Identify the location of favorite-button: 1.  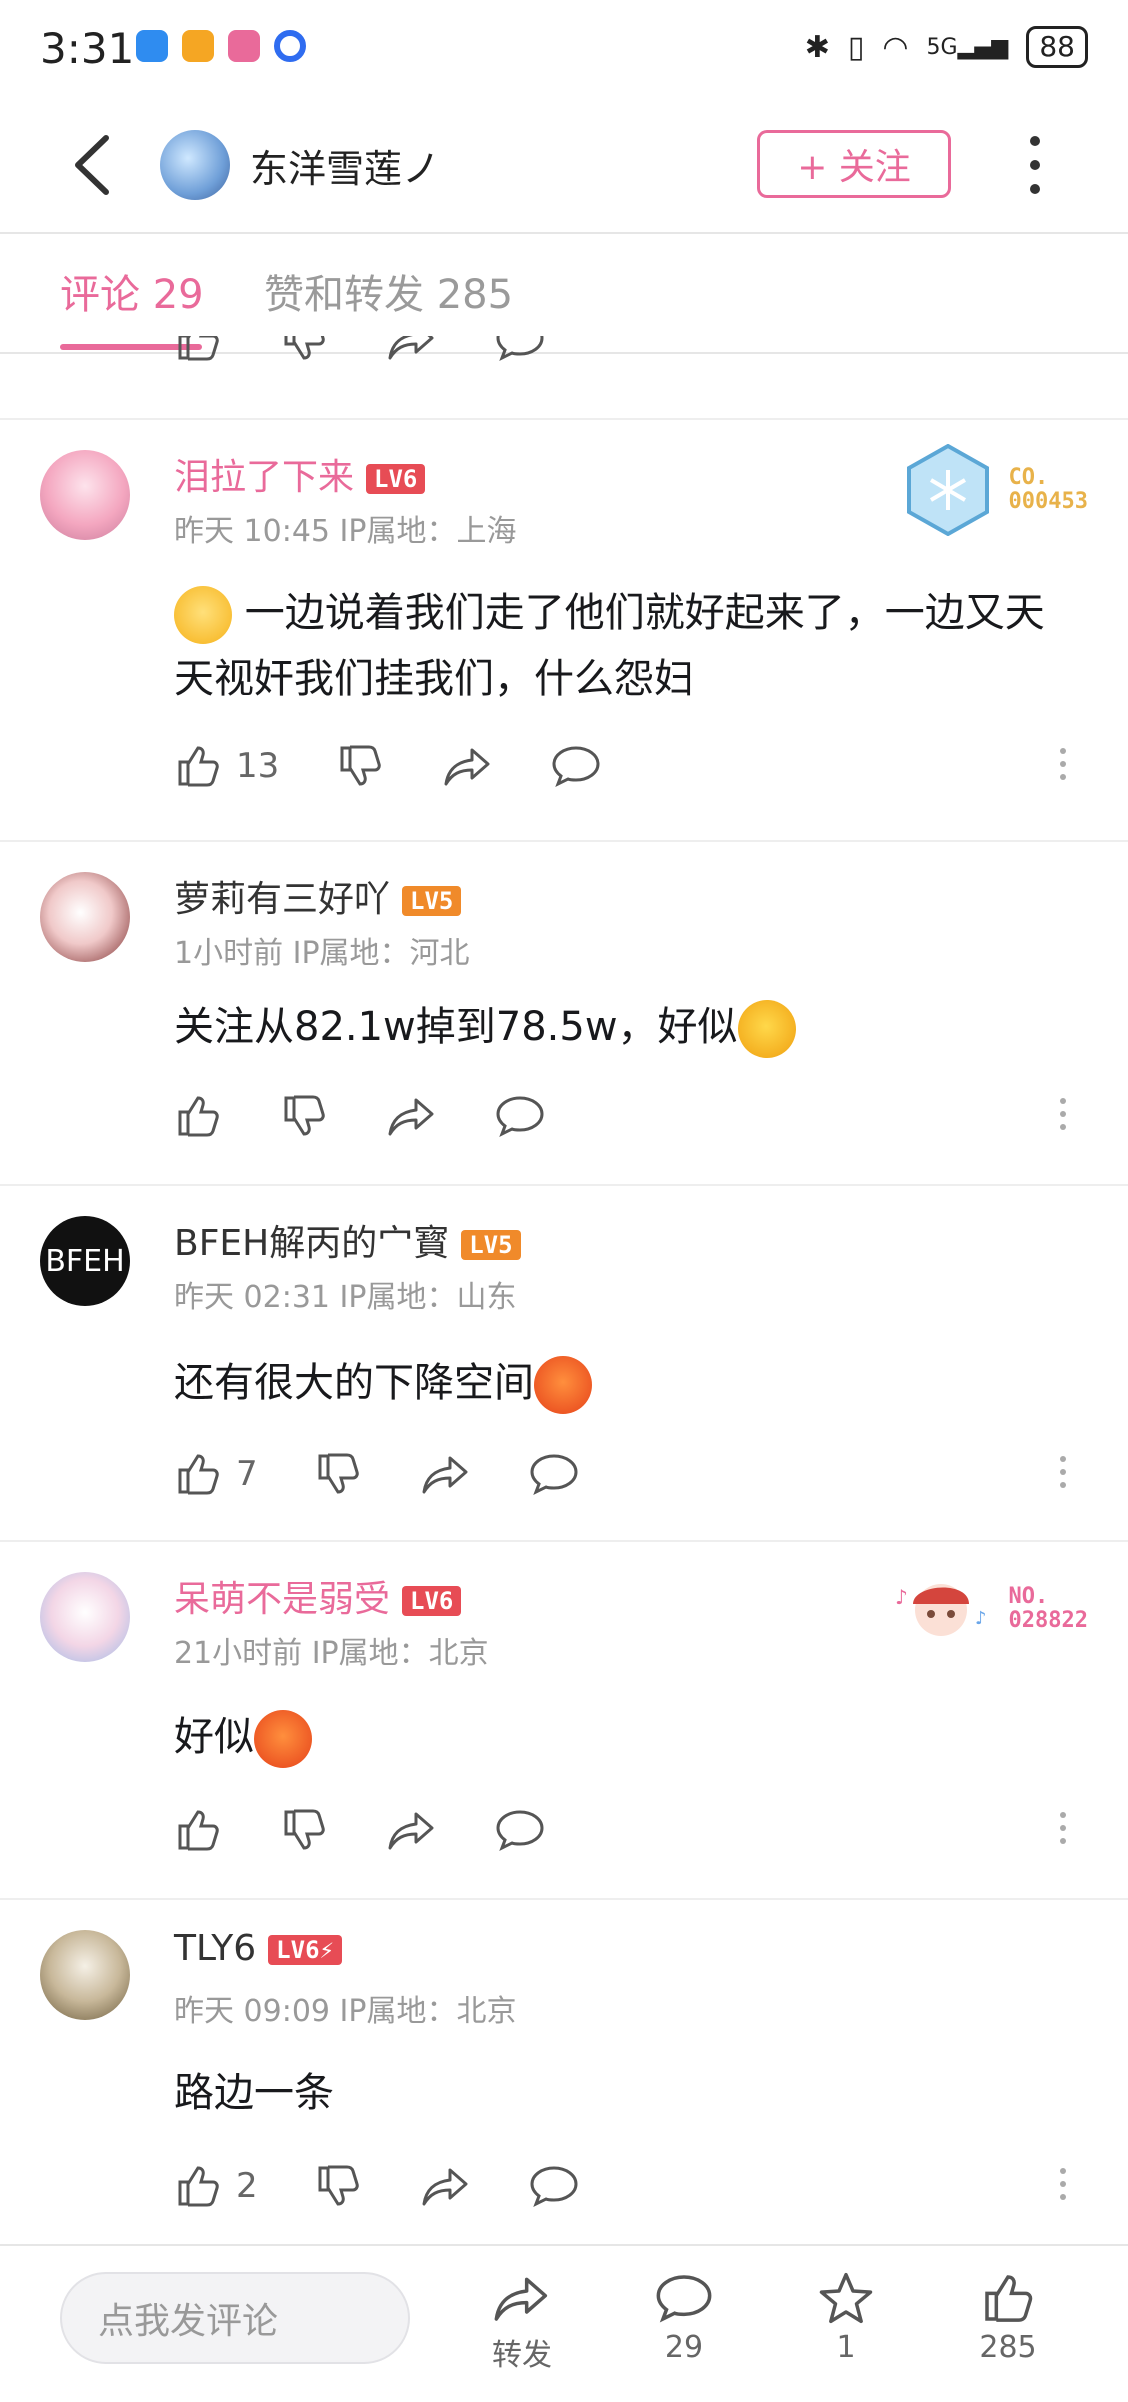
(846, 2317).